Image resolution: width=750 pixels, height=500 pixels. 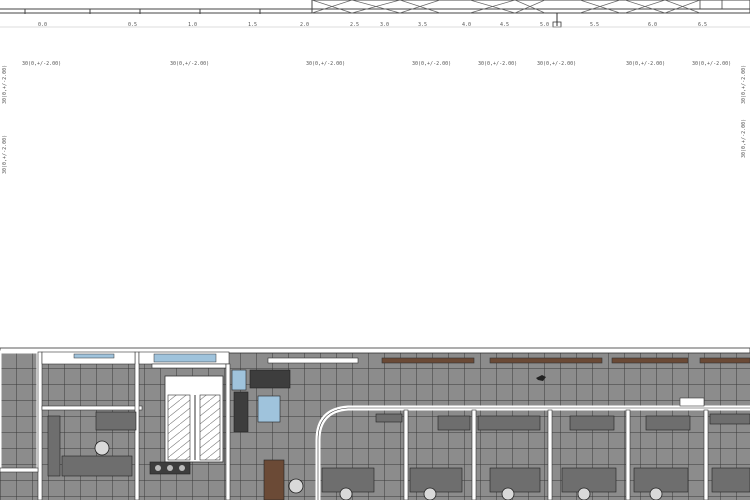 What do you see at coordinates (385, 25) in the screenshot?
I see `ruler-label: 3.0` at bounding box center [385, 25].